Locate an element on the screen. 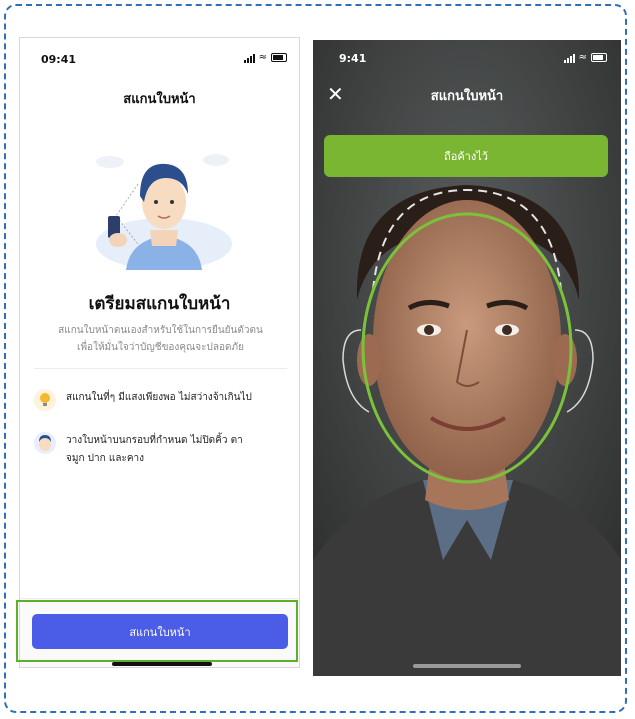  status-time: 9:41 is located at coordinates (353, 58).